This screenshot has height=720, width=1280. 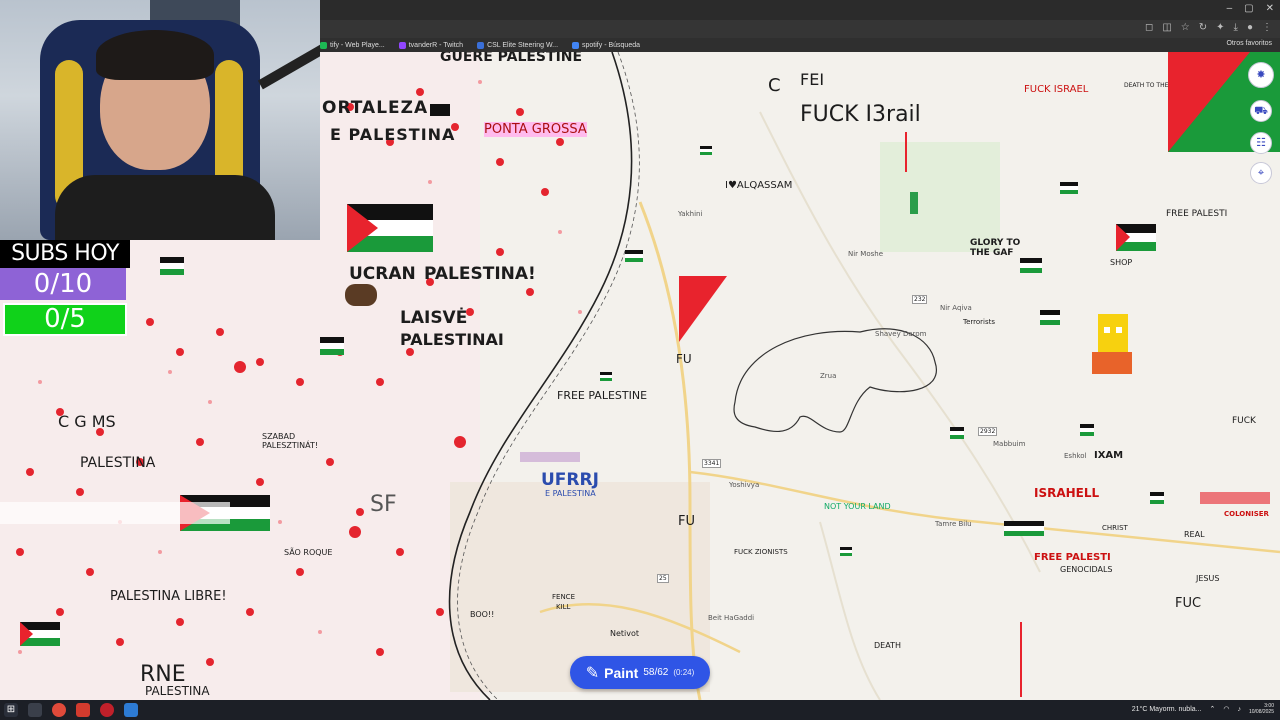 I want to click on close-icon: ✕, so click(x=1270, y=8).